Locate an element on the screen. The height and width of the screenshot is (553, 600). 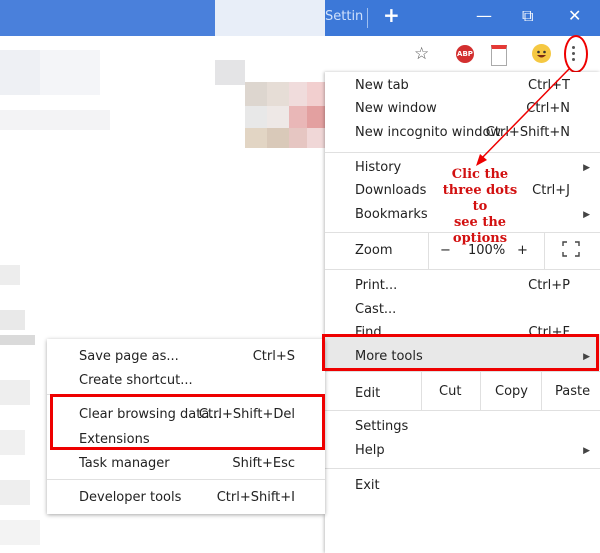
submenu-item-developer-tools: Developer tools is located at coordinates (130, 497).